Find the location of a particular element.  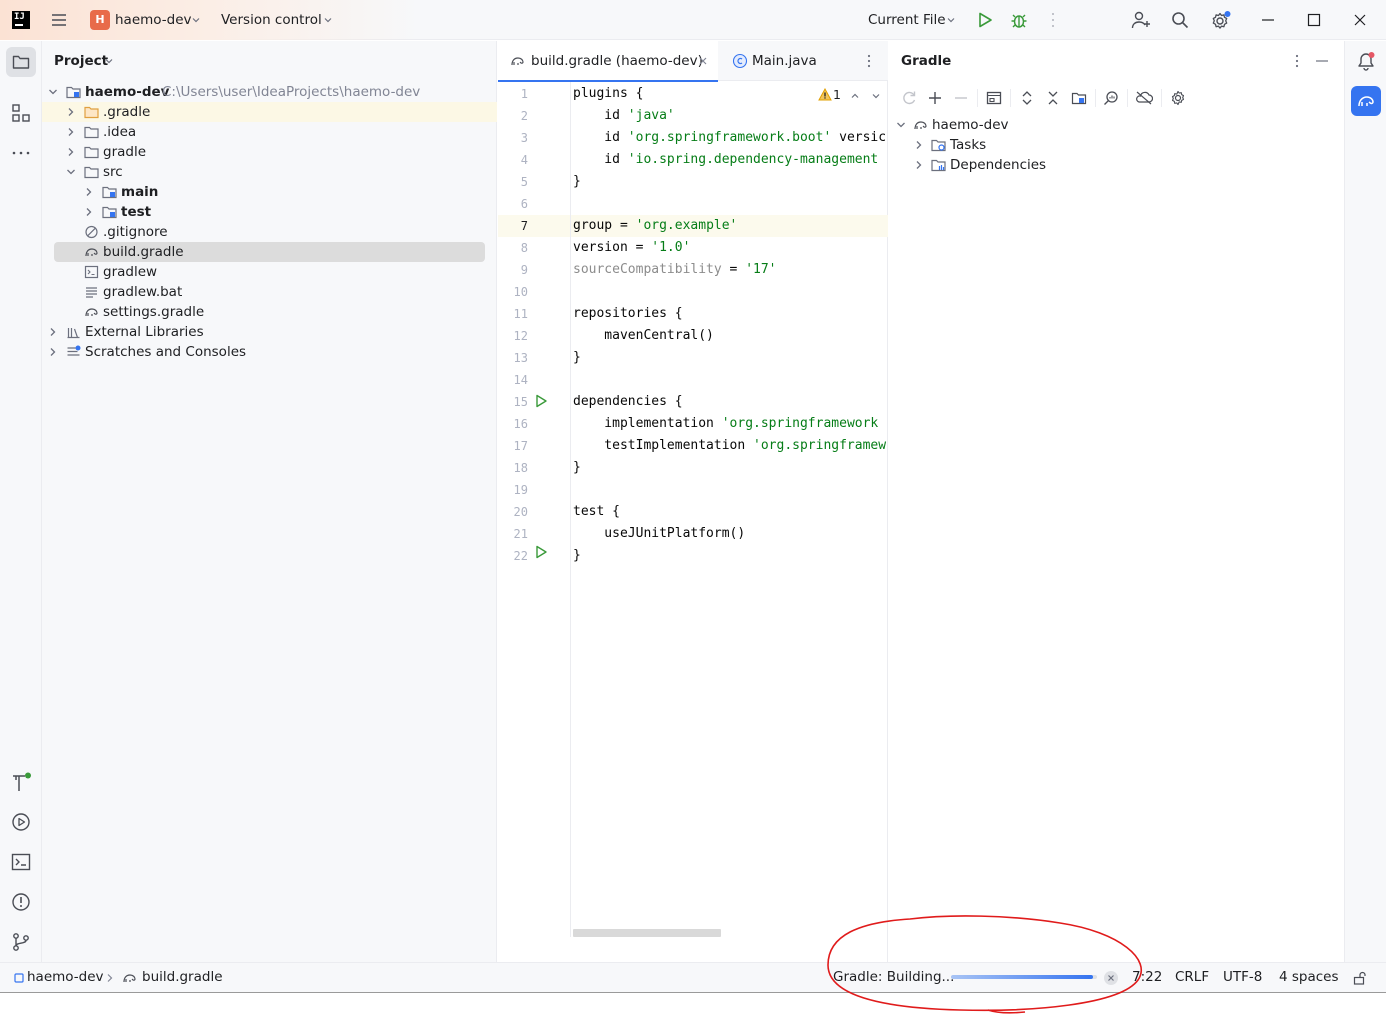

line-separator: CRLF is located at coordinates (1192, 977).